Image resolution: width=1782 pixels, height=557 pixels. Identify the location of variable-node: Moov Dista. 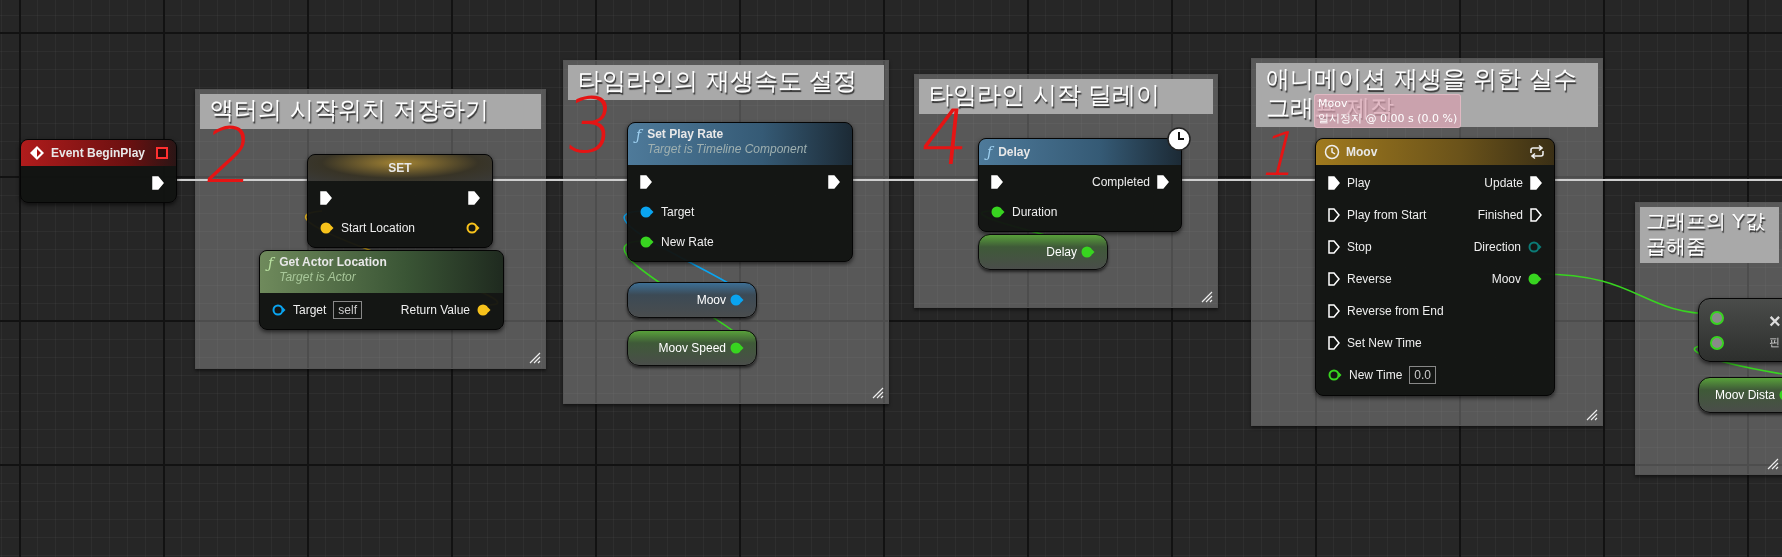
(1740, 395).